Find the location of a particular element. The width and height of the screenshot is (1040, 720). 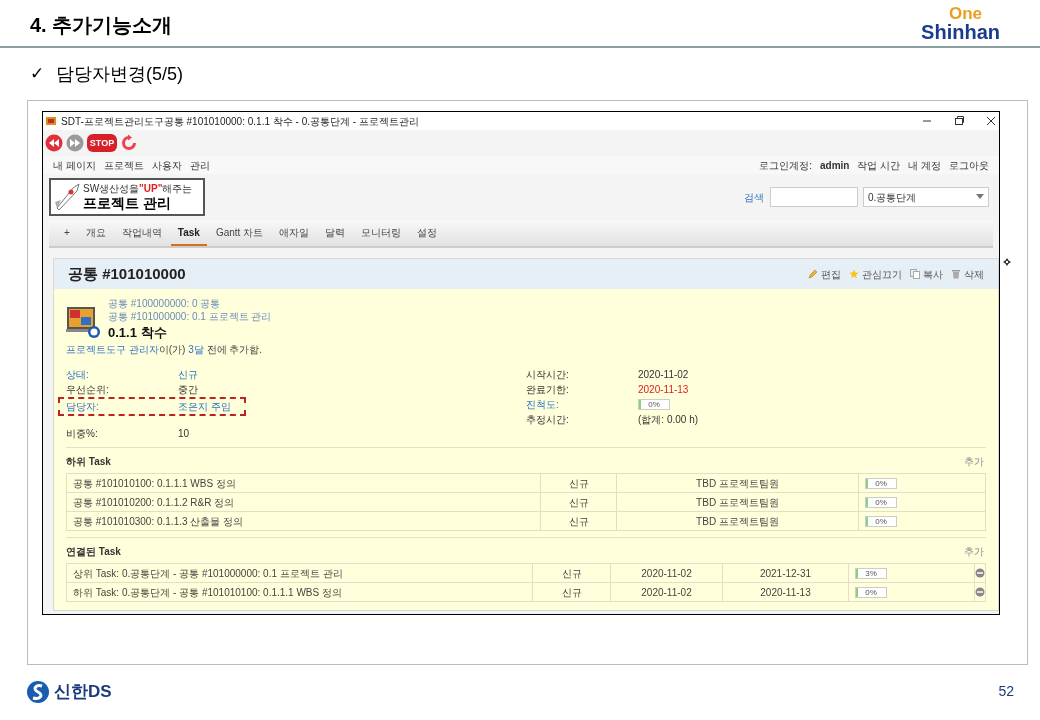

app-icon is located at coordinates (51, 121).